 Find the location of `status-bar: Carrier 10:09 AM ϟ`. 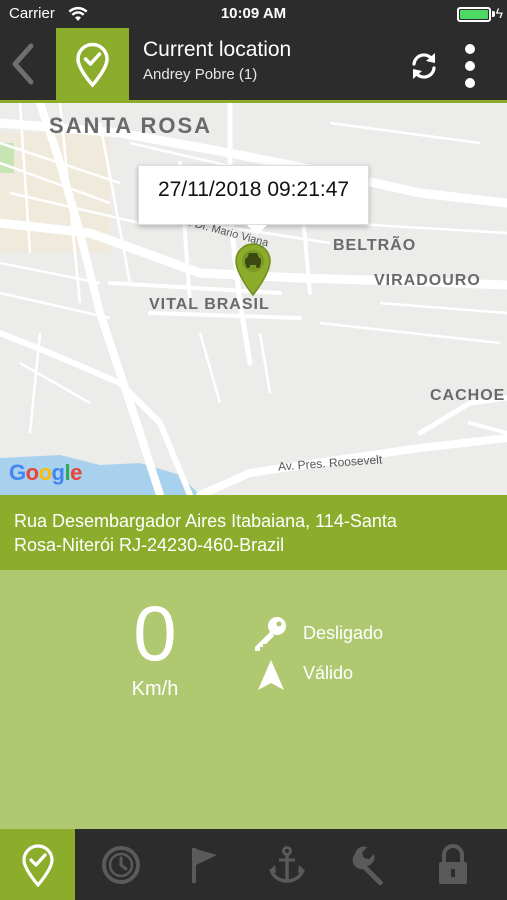

status-bar: Carrier 10:09 AM ϟ is located at coordinates (253, 14).